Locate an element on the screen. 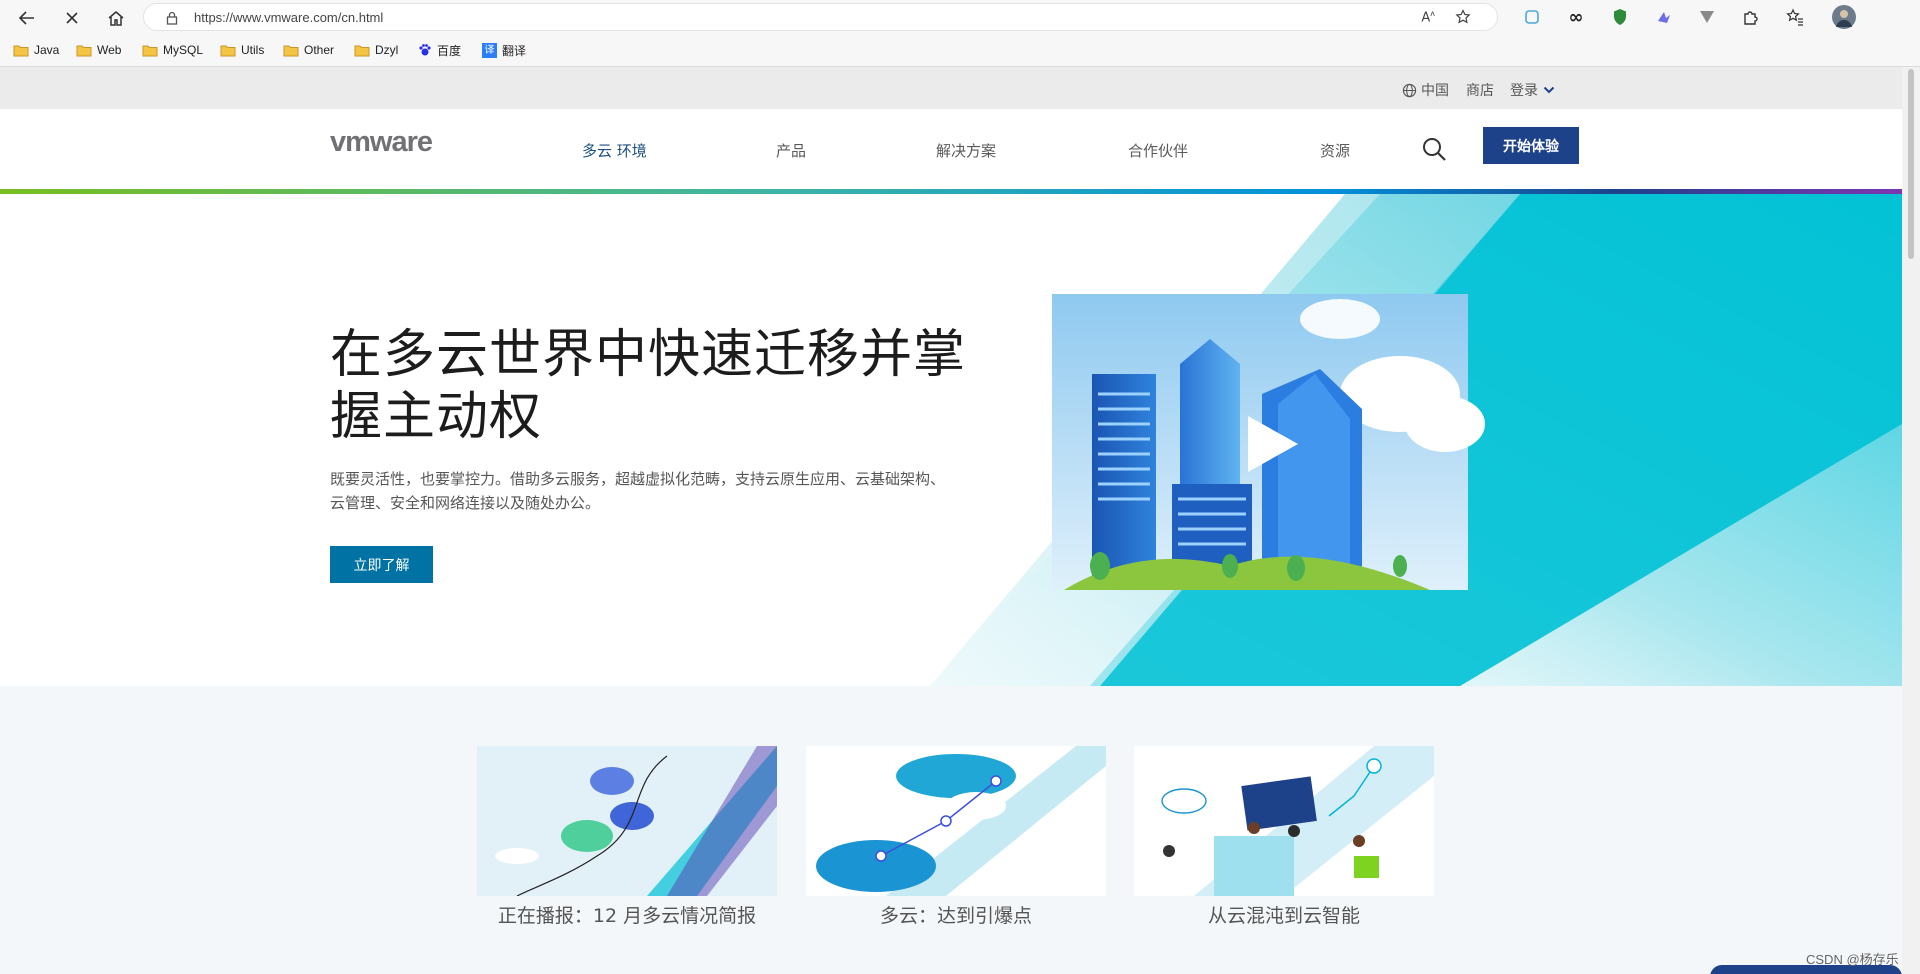  bookmark-label: 翻译 is located at coordinates (514, 50).